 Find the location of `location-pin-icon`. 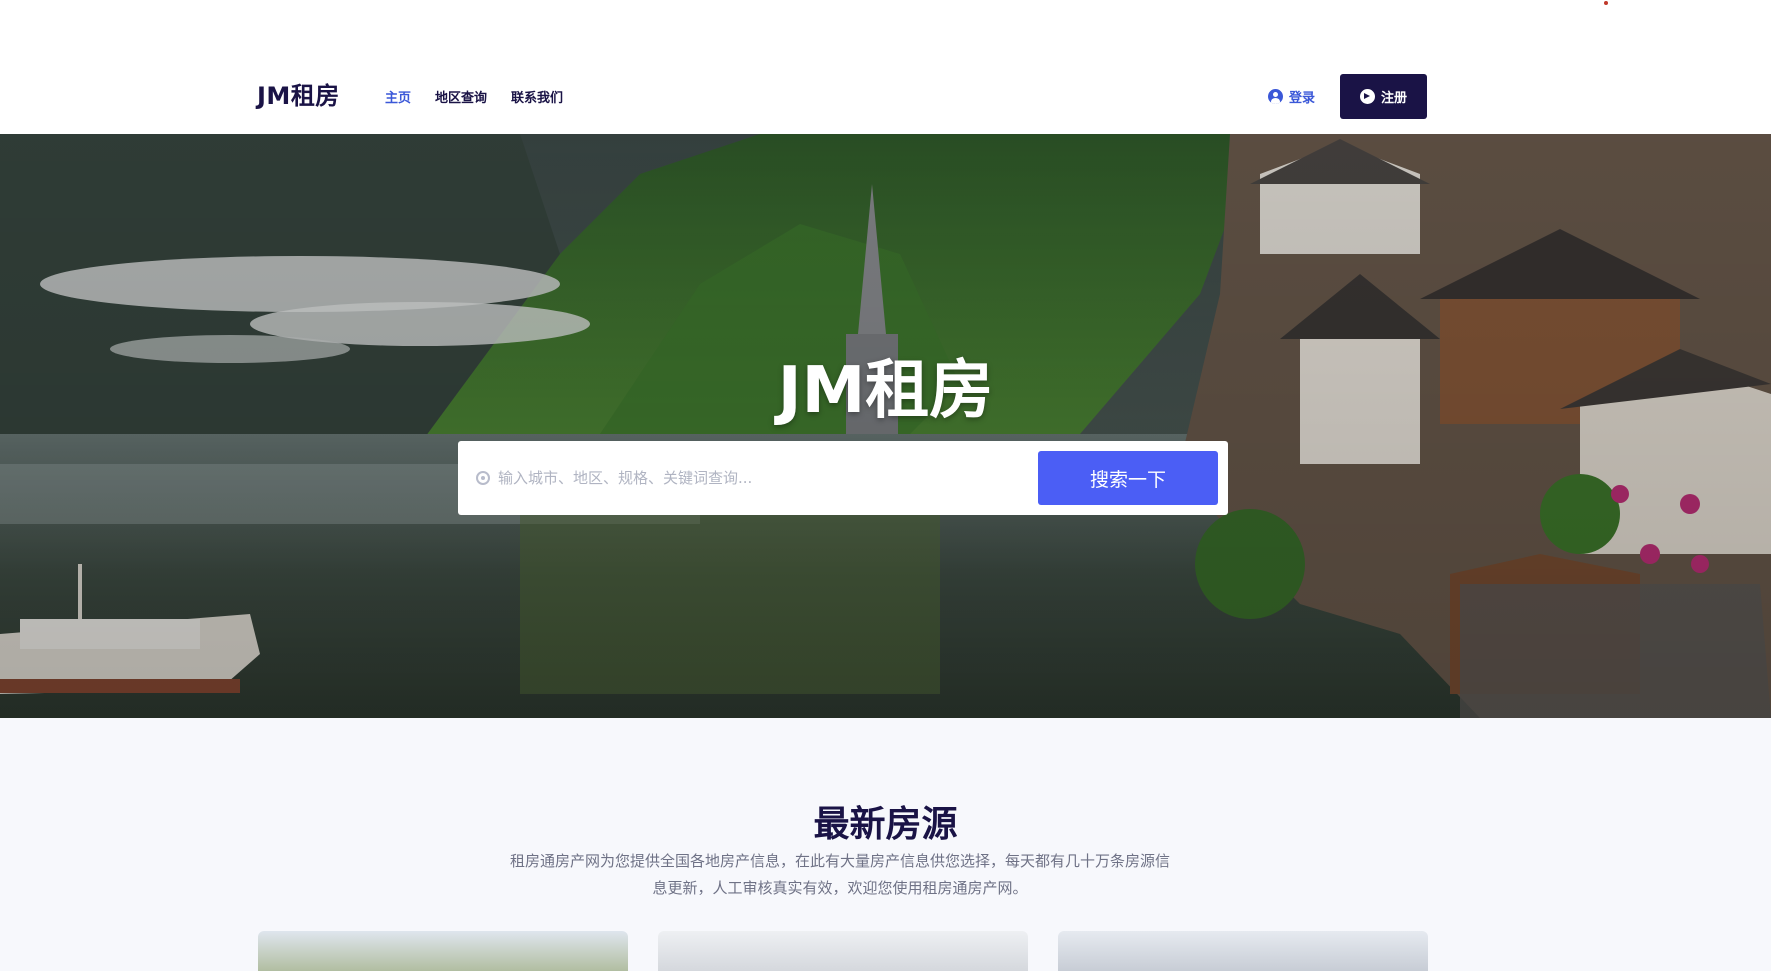

location-pin-icon is located at coordinates (483, 478).